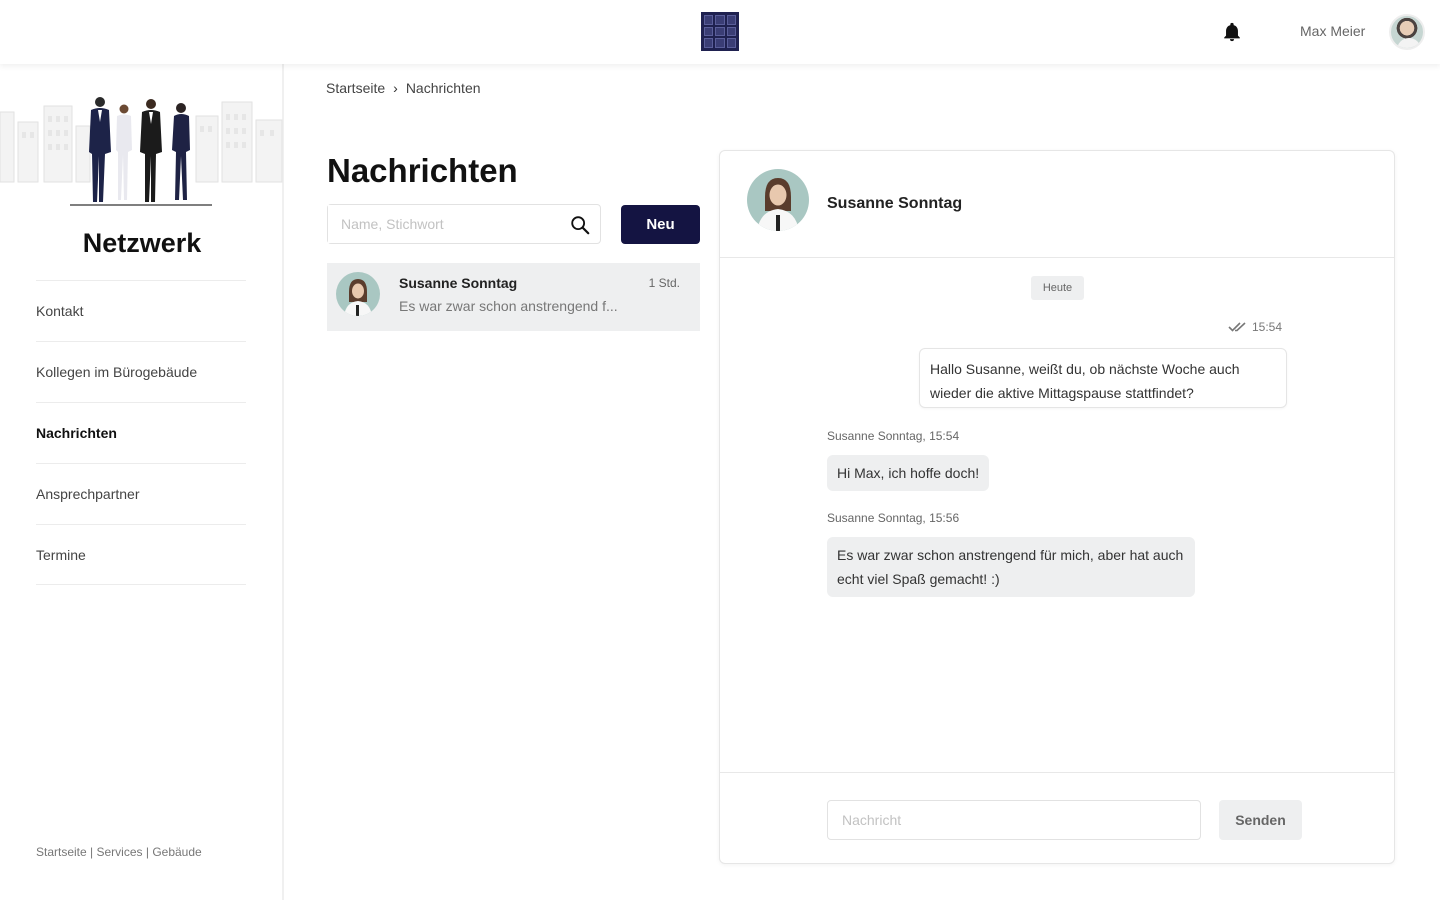  What do you see at coordinates (141, 493) in the screenshot?
I see `sidebar-item-ansprechpartner: Ansprechpartner` at bounding box center [141, 493].